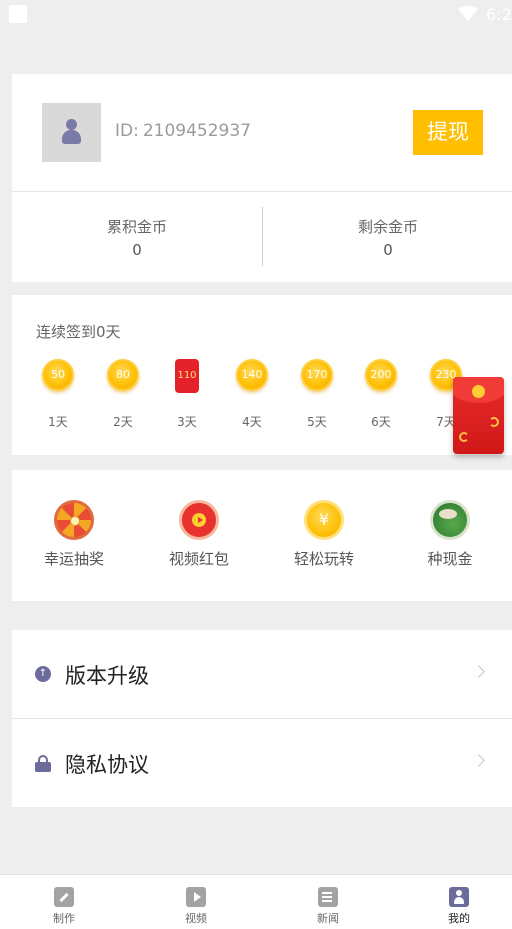 The image size is (512, 929). What do you see at coordinates (256, 901) in the screenshot?
I see `bottom-tab-bar: 制作 视频 新闻 我的` at bounding box center [256, 901].